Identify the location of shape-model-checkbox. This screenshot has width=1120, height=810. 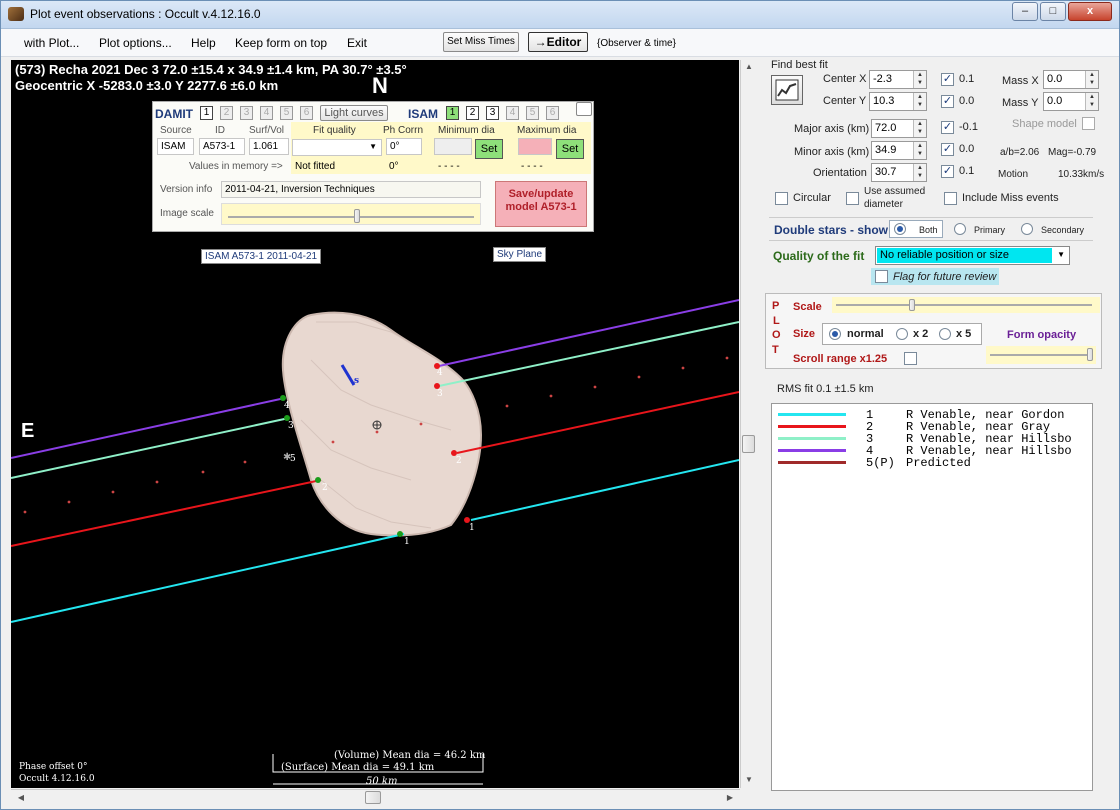
(1088, 123).